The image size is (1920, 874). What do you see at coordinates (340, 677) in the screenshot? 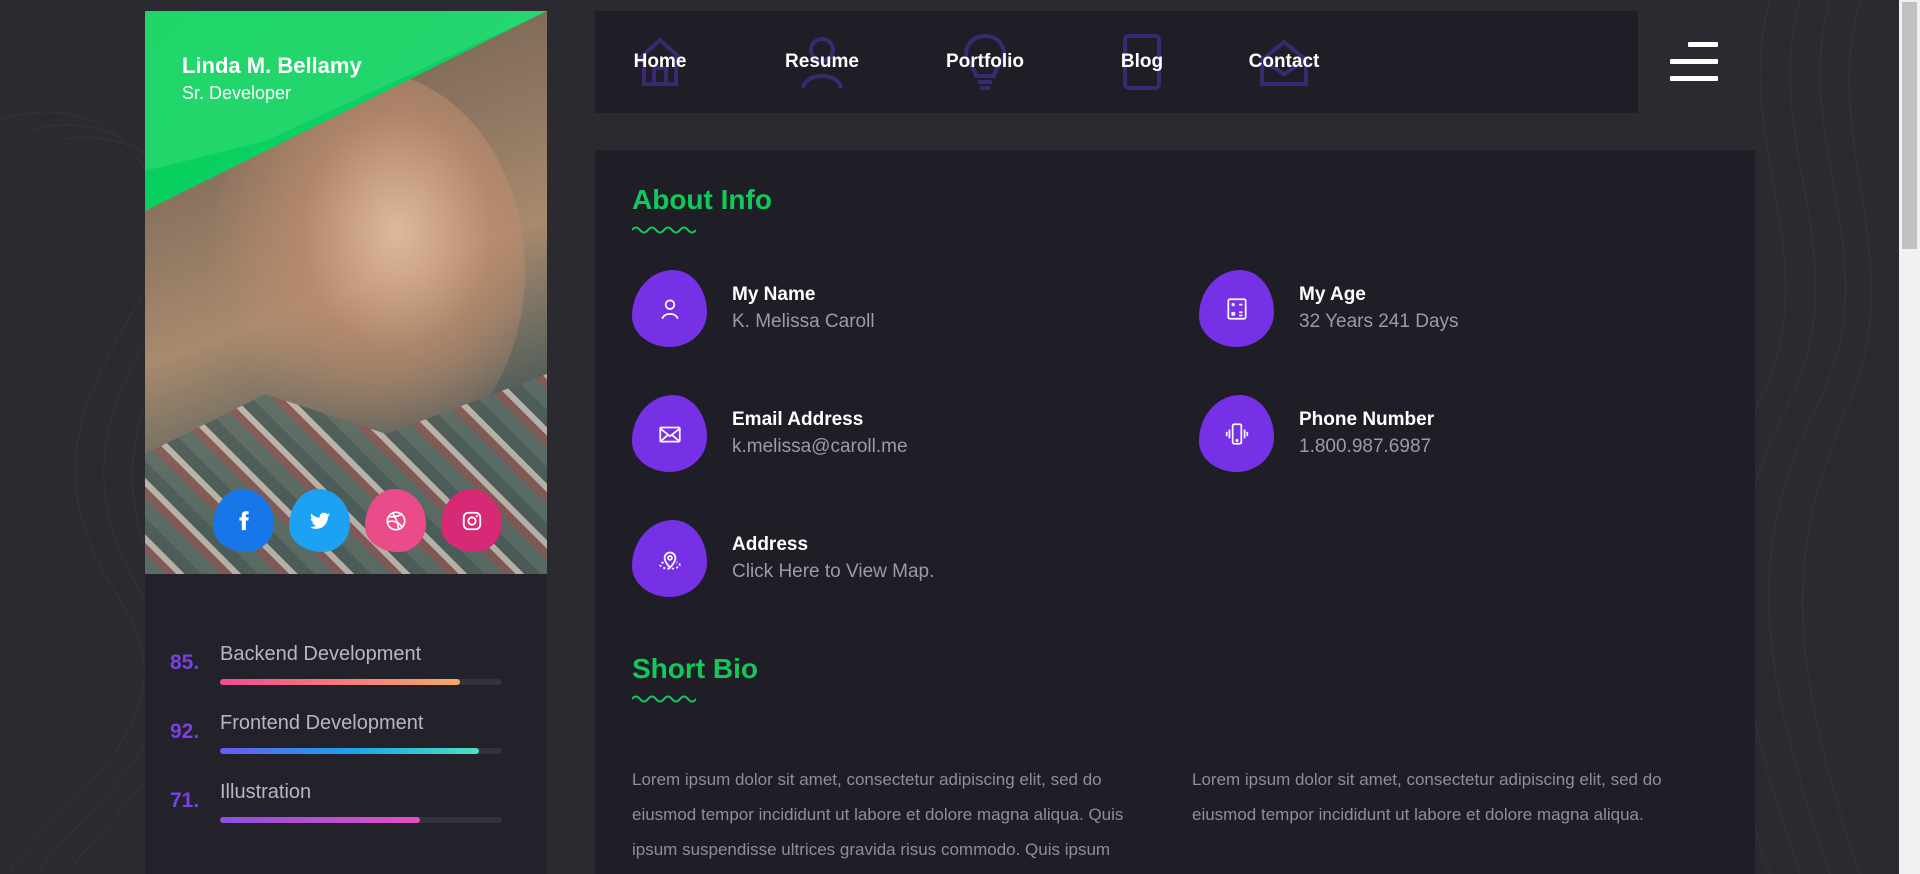
I see `skill-item: 85. Backend Development` at bounding box center [340, 677].